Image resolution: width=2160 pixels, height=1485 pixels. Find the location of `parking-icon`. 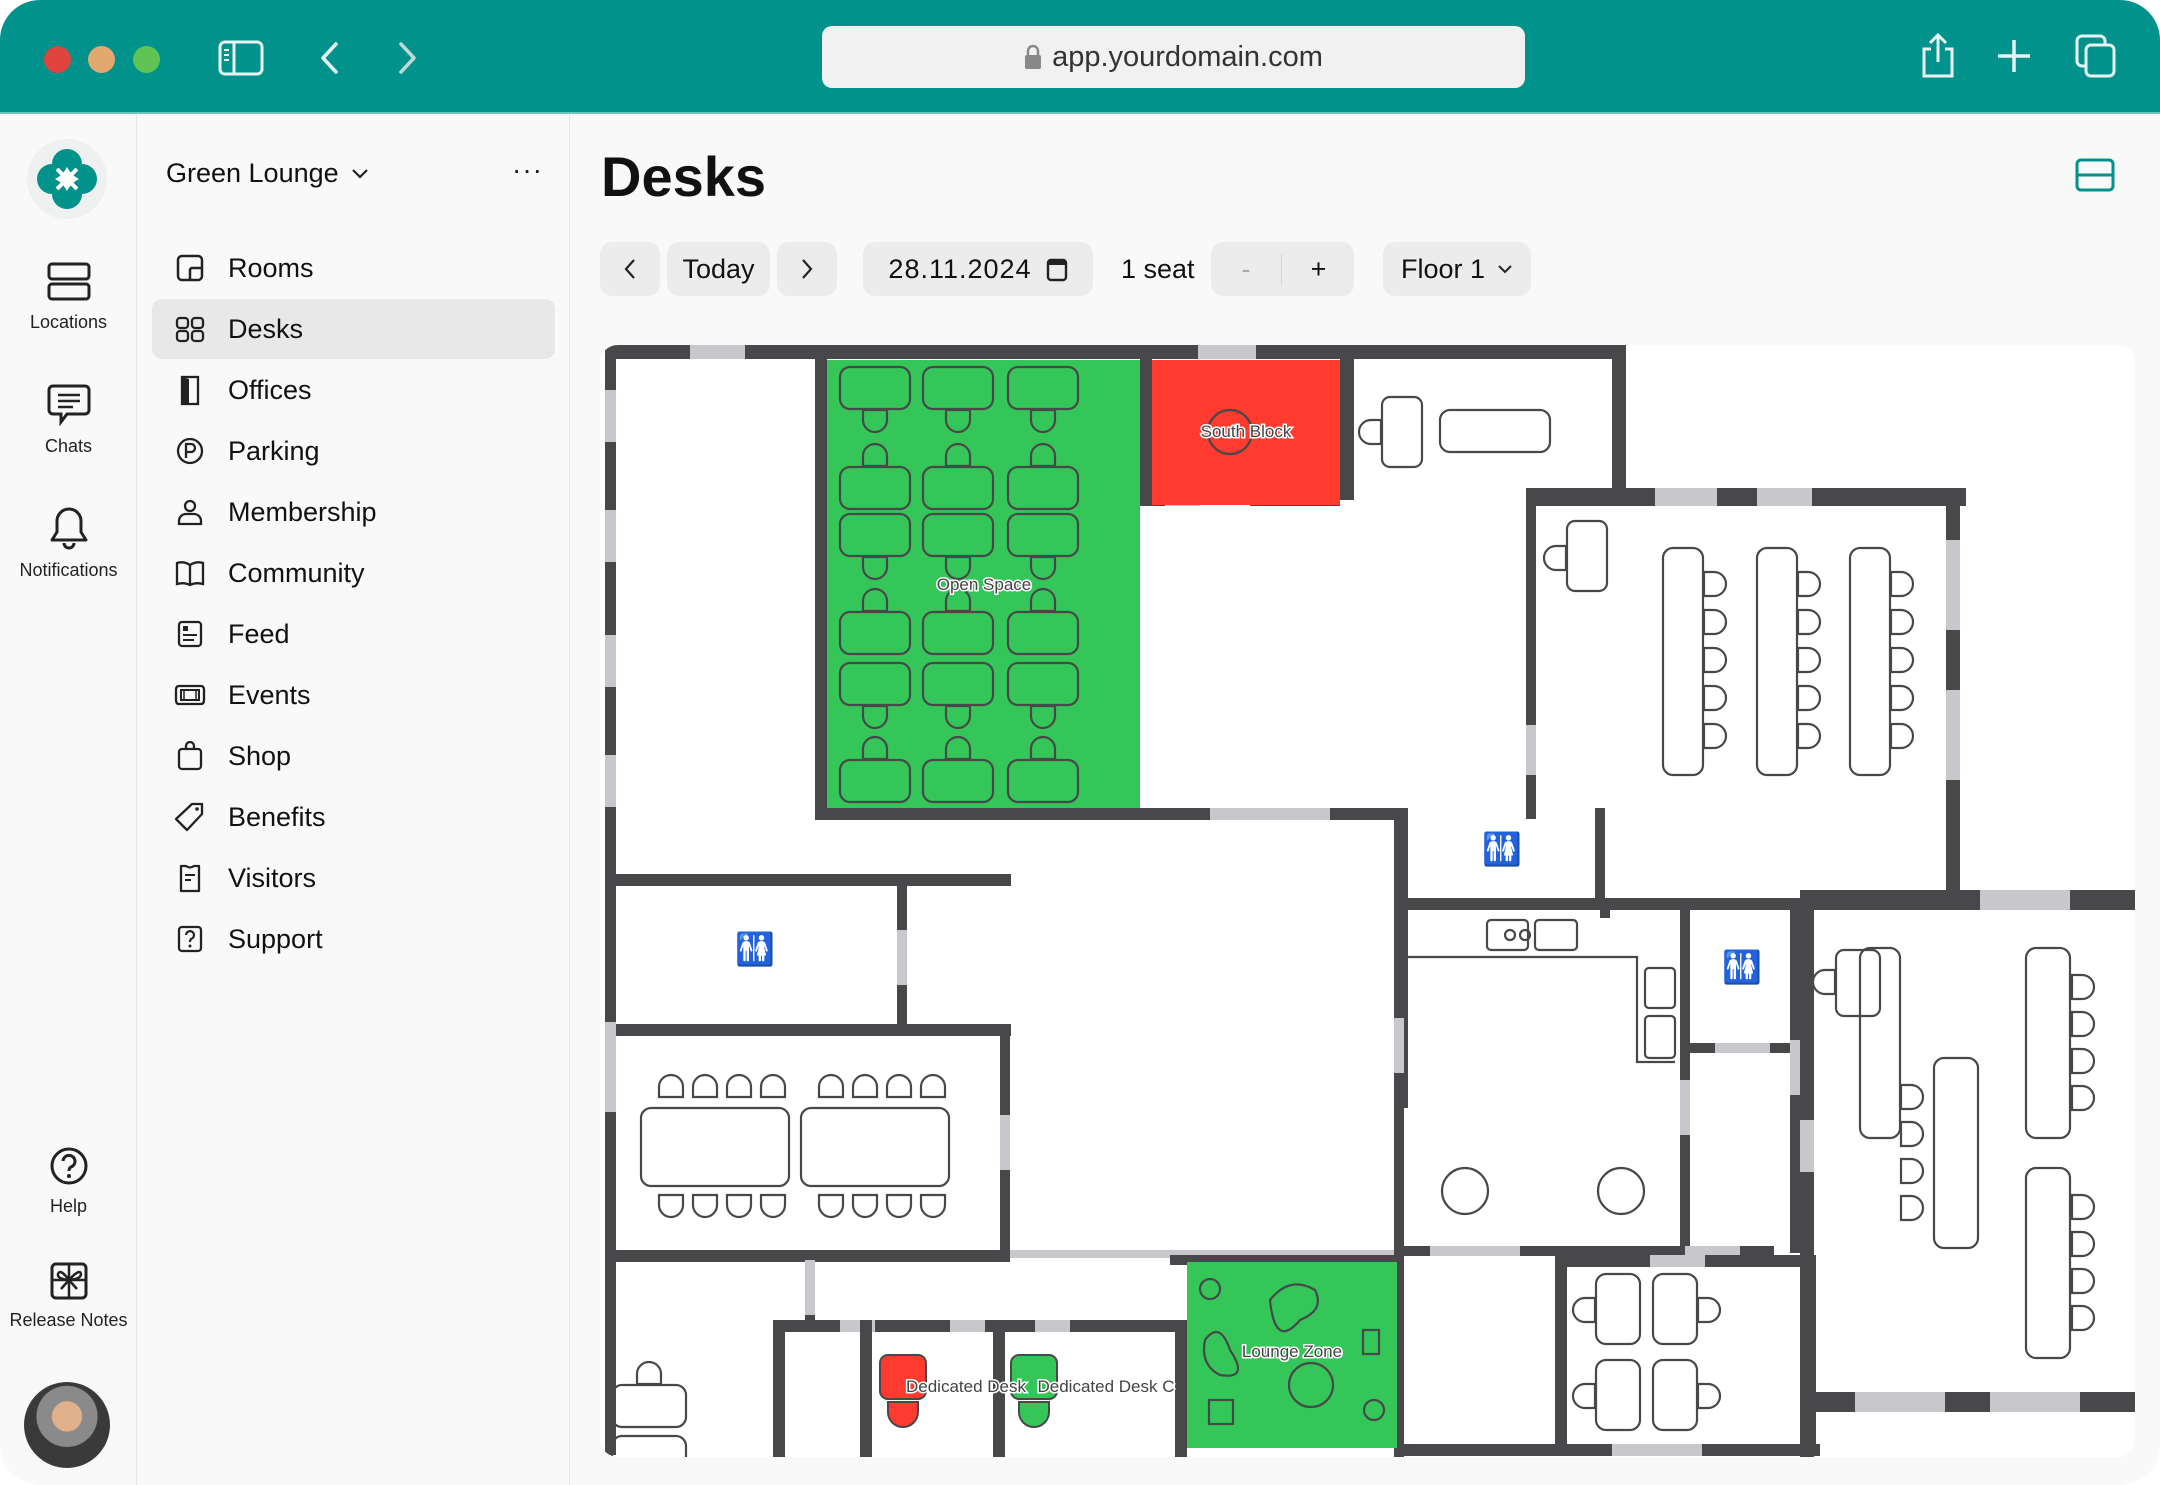

parking-icon is located at coordinates (190, 451).